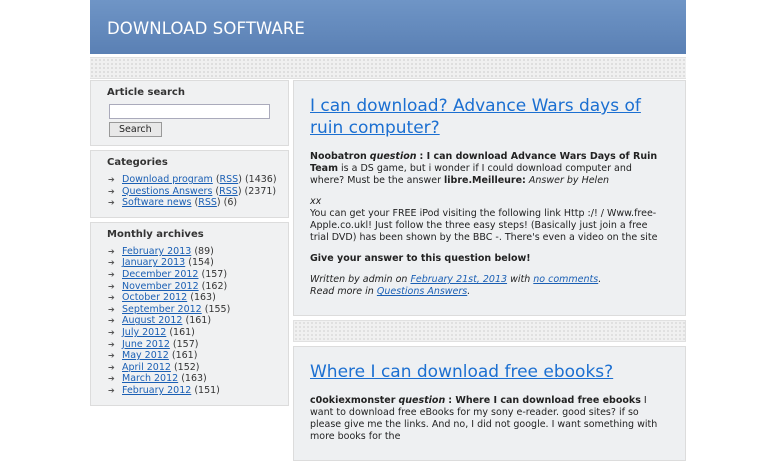  What do you see at coordinates (260, 191) in the screenshot?
I see `category-count: (2371)` at bounding box center [260, 191].